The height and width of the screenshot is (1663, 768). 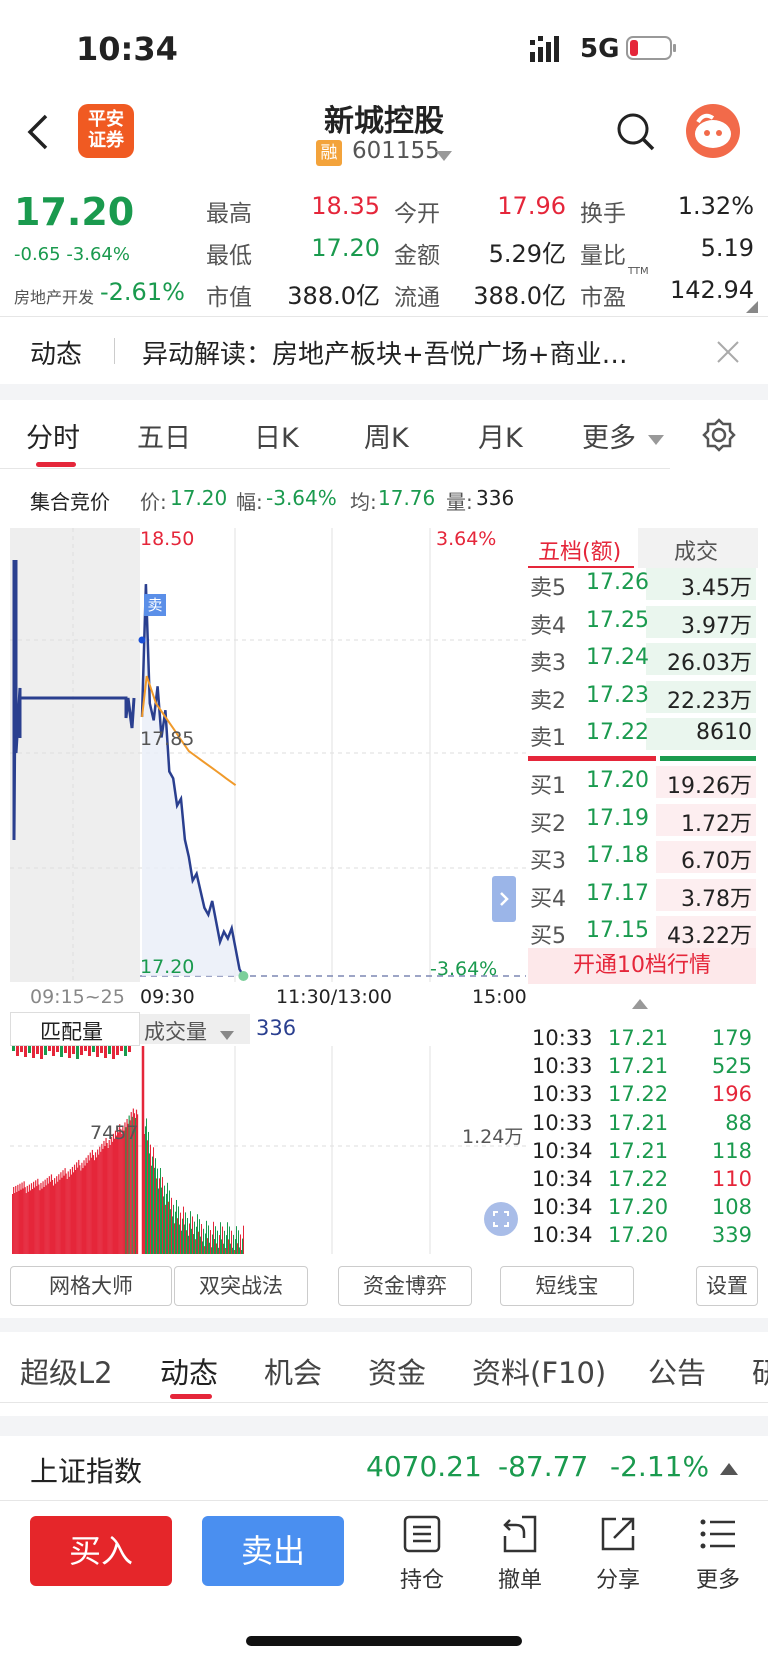 I want to click on tool-short-term: 短线宝, so click(x=567, y=1286).